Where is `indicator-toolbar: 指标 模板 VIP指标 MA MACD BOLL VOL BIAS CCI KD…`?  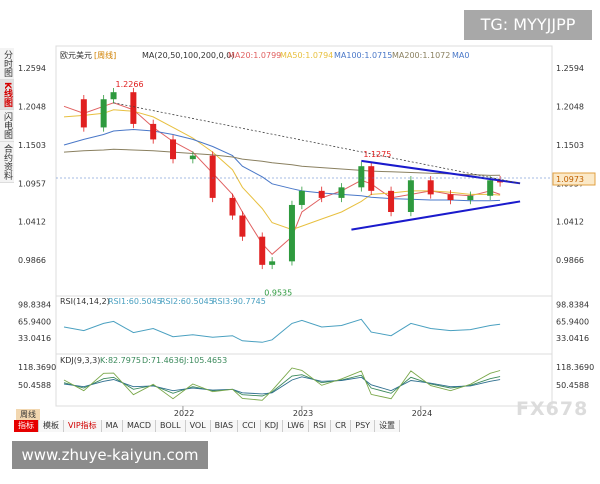 indicator-toolbar: 指标 模板 VIP指标 MA MACD BOLL VOL BIAS CCI KD… is located at coordinates (207, 426).